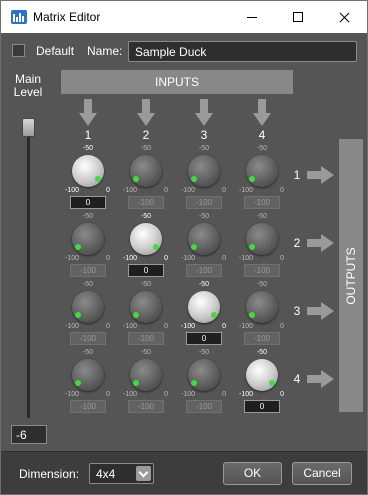 This screenshot has height=495, width=368. I want to click on dimension-select: 4x4, so click(121, 473).